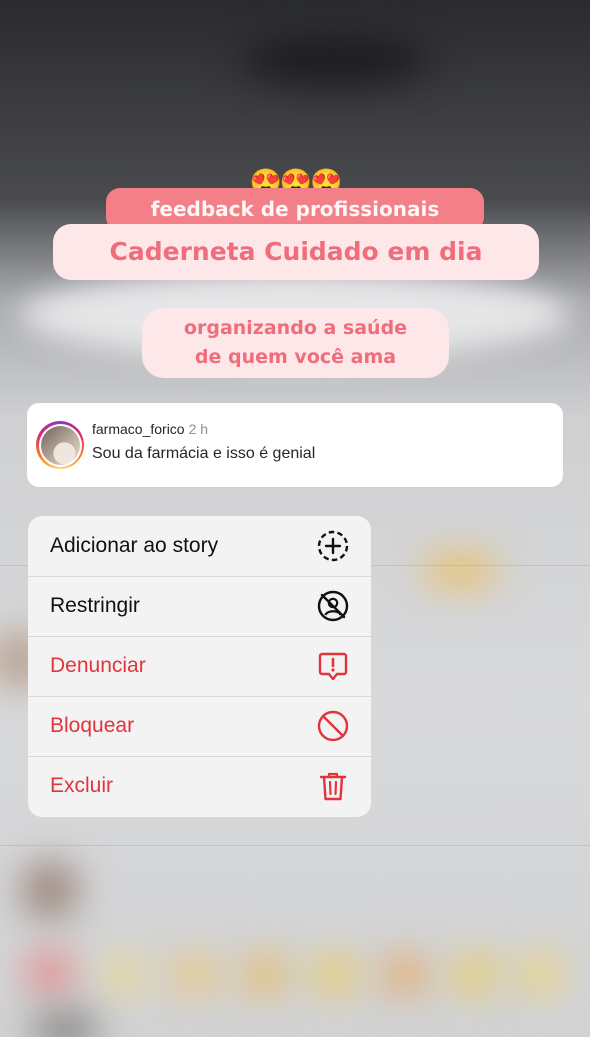 The image size is (590, 1037). I want to click on block-icon, so click(333, 726).